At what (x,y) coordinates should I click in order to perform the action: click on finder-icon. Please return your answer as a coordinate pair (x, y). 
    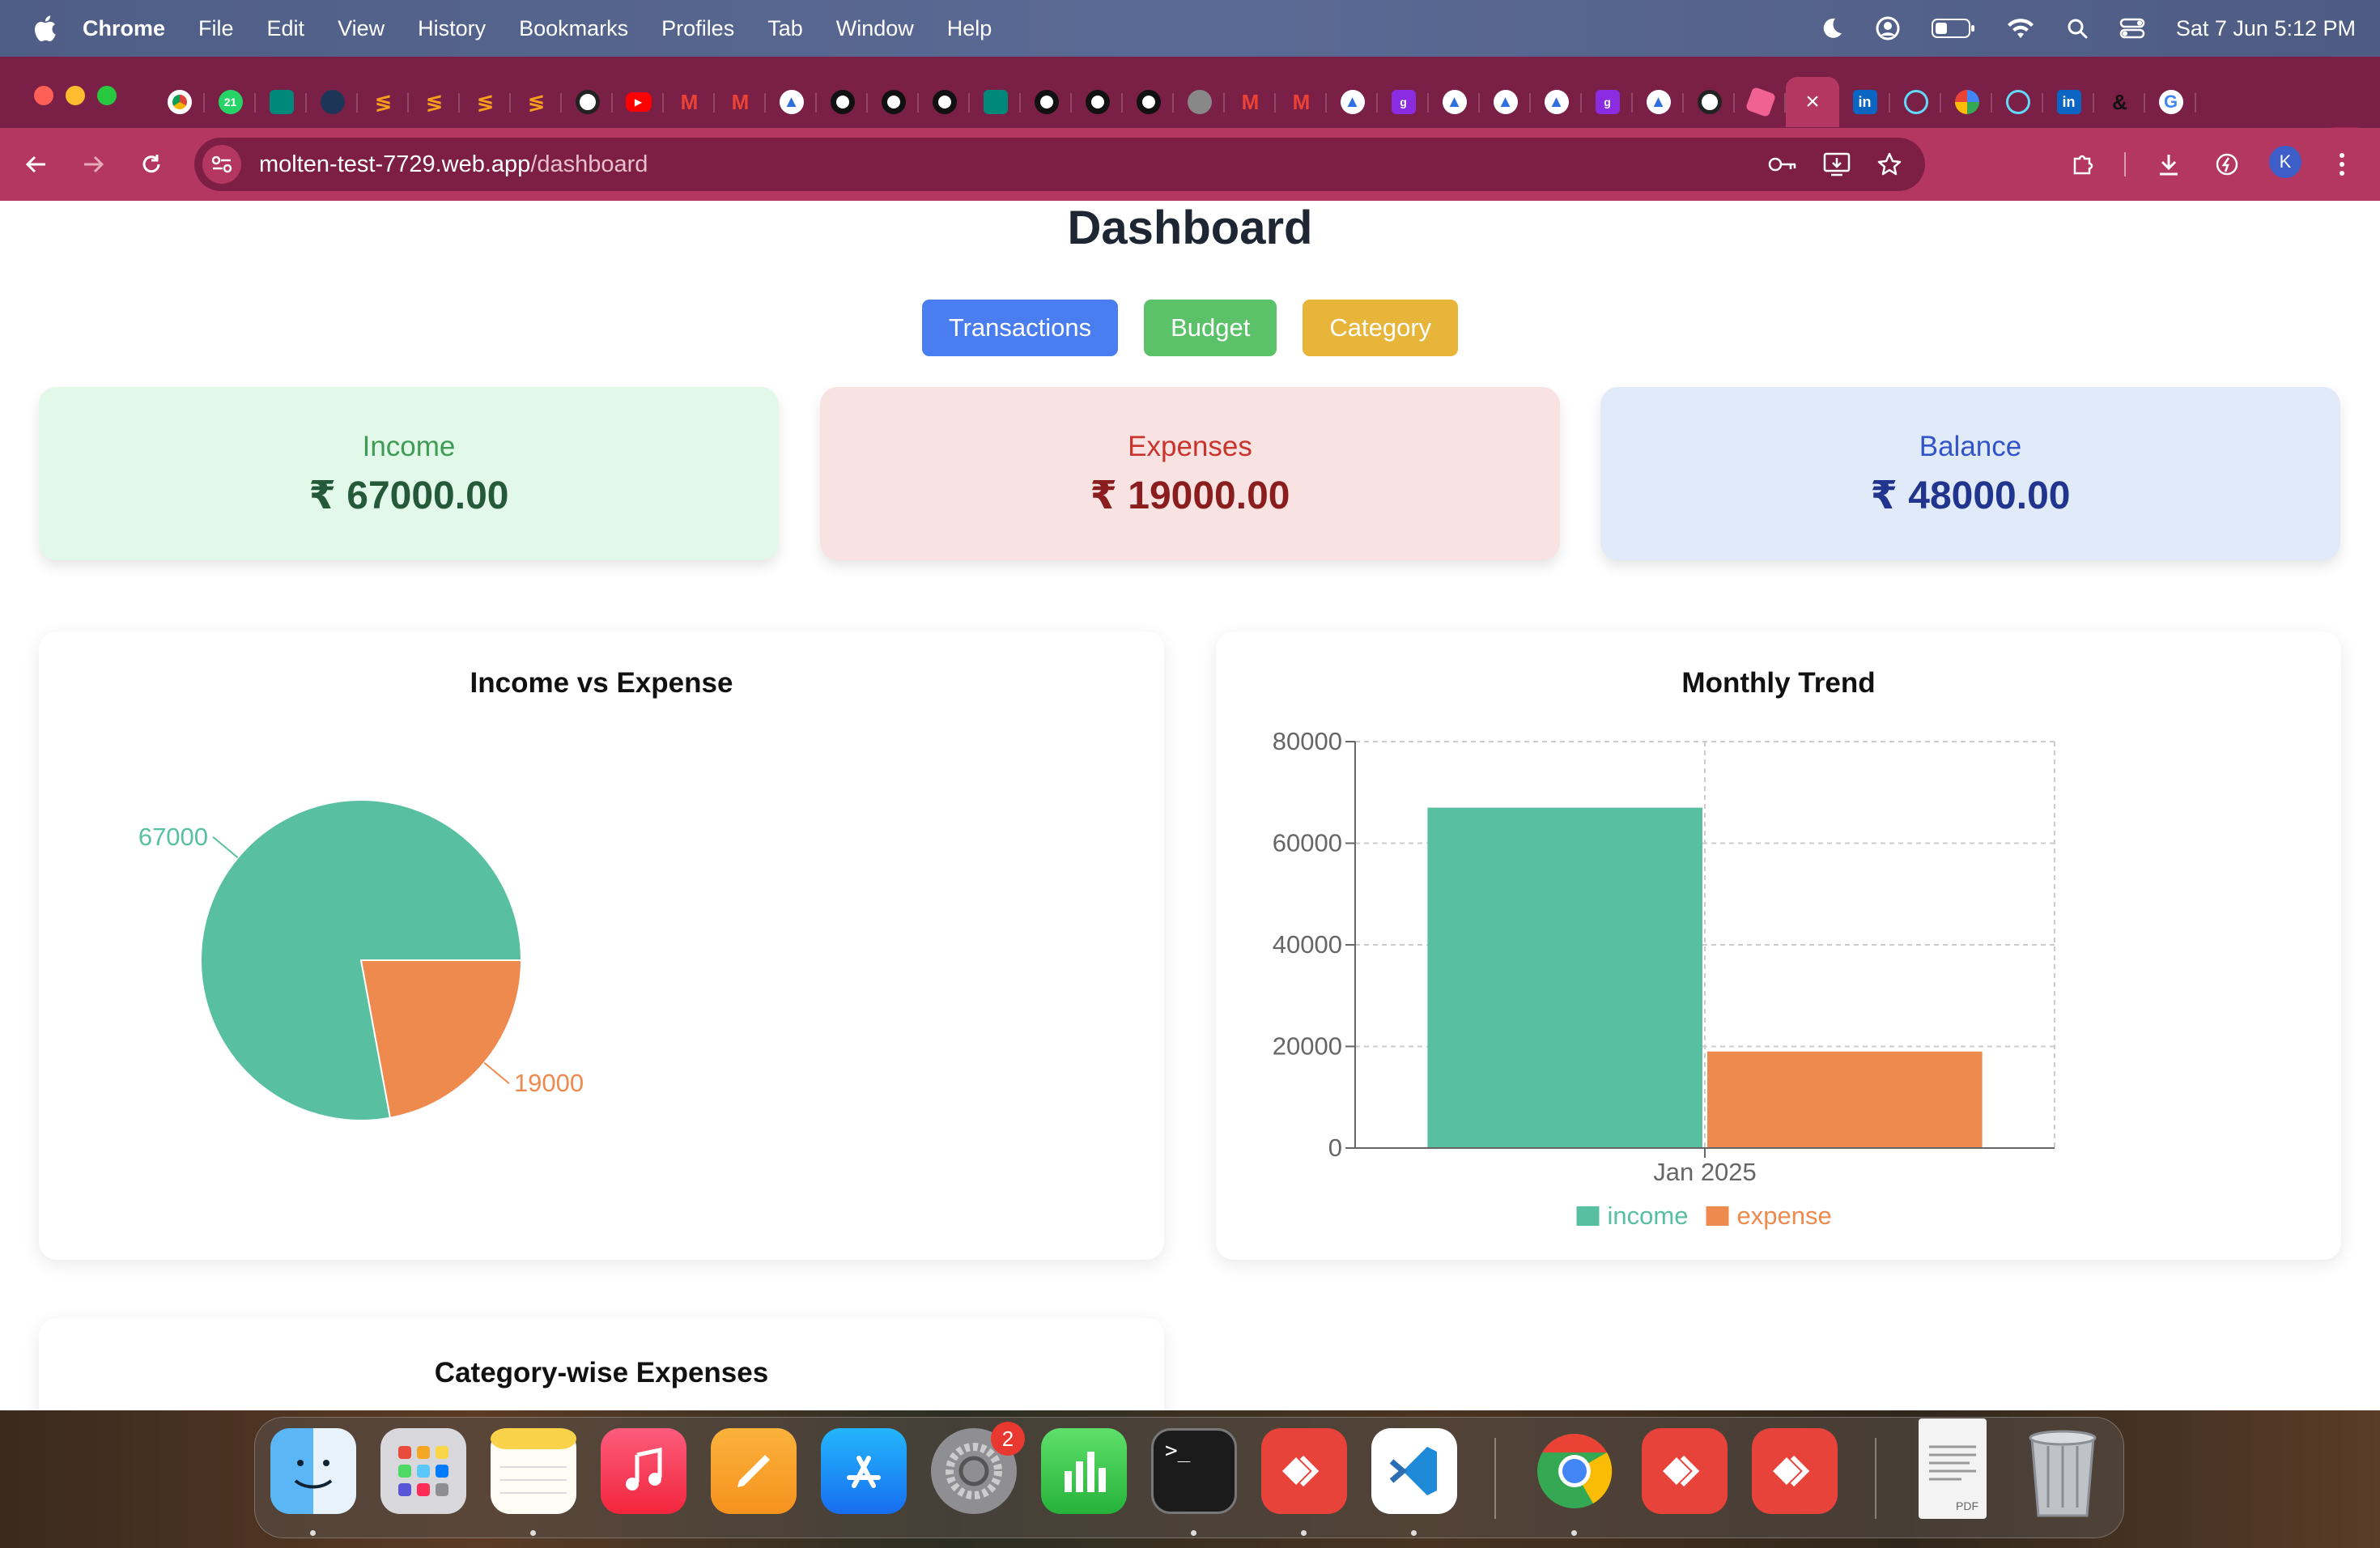
    Looking at the image, I should click on (313, 1471).